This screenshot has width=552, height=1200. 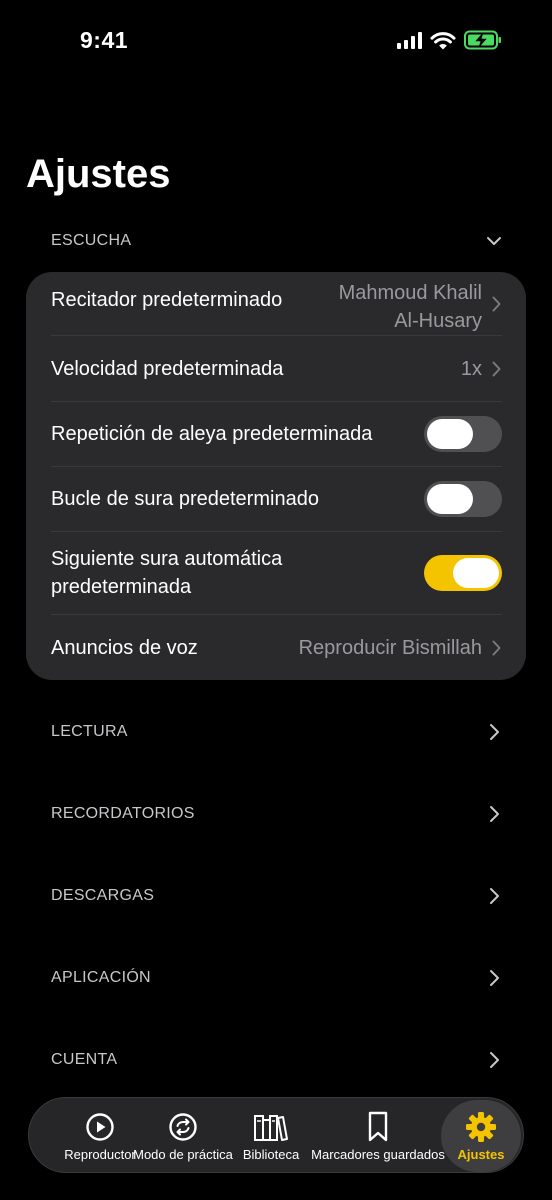 I want to click on tab-settings: Ajustes, so click(x=481, y=1136).